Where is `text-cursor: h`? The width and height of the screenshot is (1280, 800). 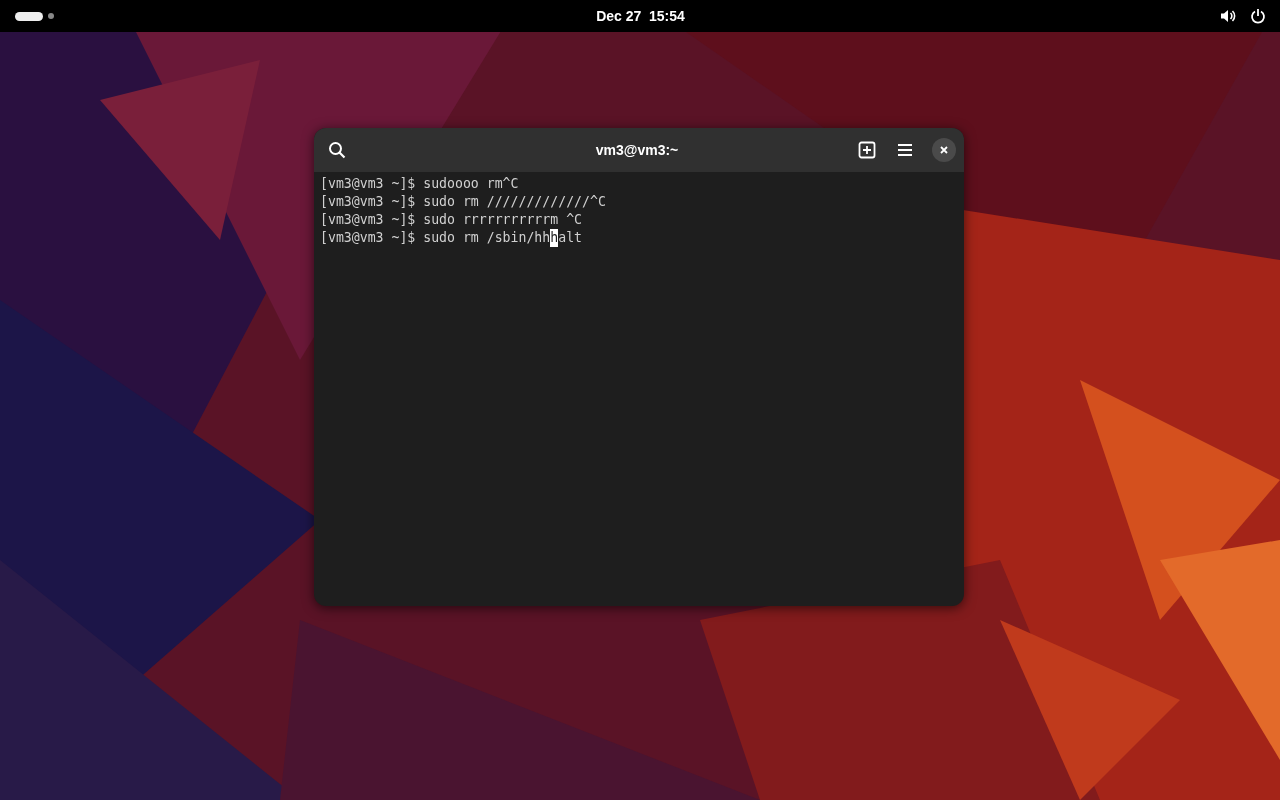
text-cursor: h is located at coordinates (554, 238).